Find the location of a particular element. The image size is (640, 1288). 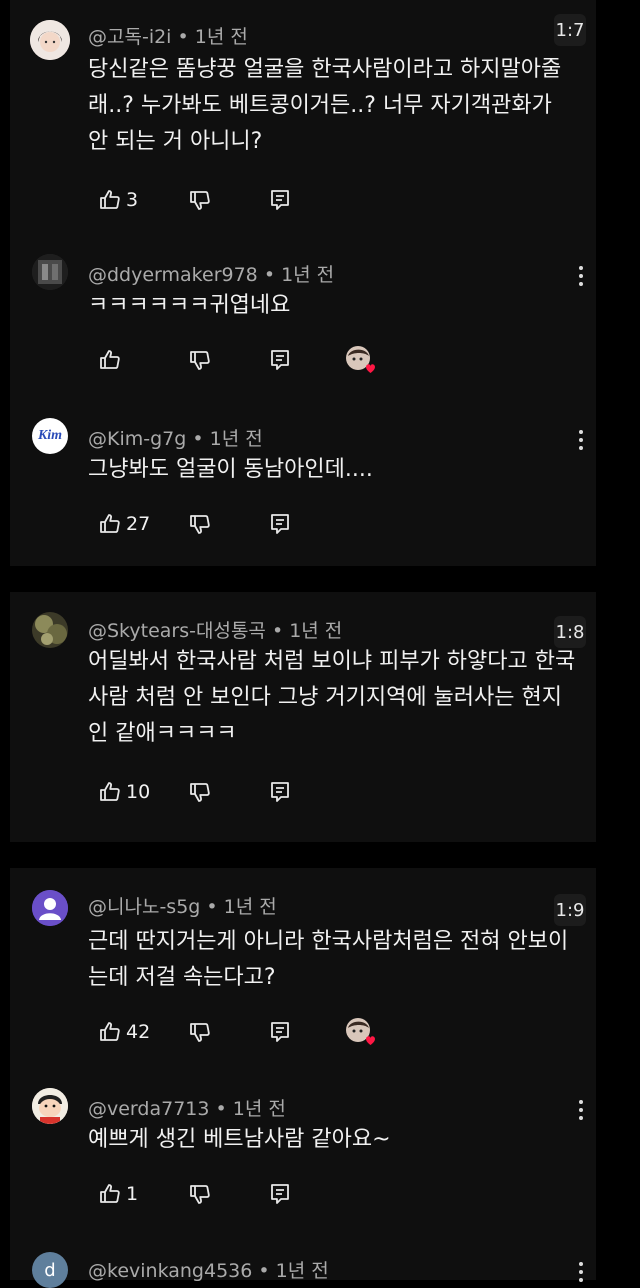

comment-meta: @ddyermaker978 • 1년 전 is located at coordinates (211, 273).